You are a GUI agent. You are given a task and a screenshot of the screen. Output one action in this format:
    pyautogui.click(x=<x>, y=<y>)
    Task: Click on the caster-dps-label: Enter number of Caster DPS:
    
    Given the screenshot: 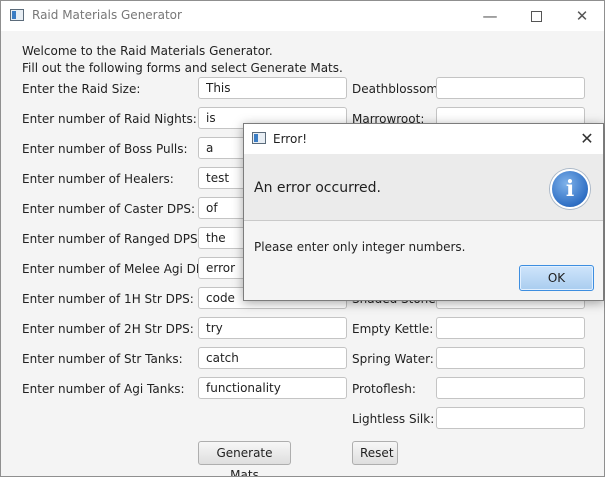 What is the action you would take?
    pyautogui.click(x=109, y=209)
    